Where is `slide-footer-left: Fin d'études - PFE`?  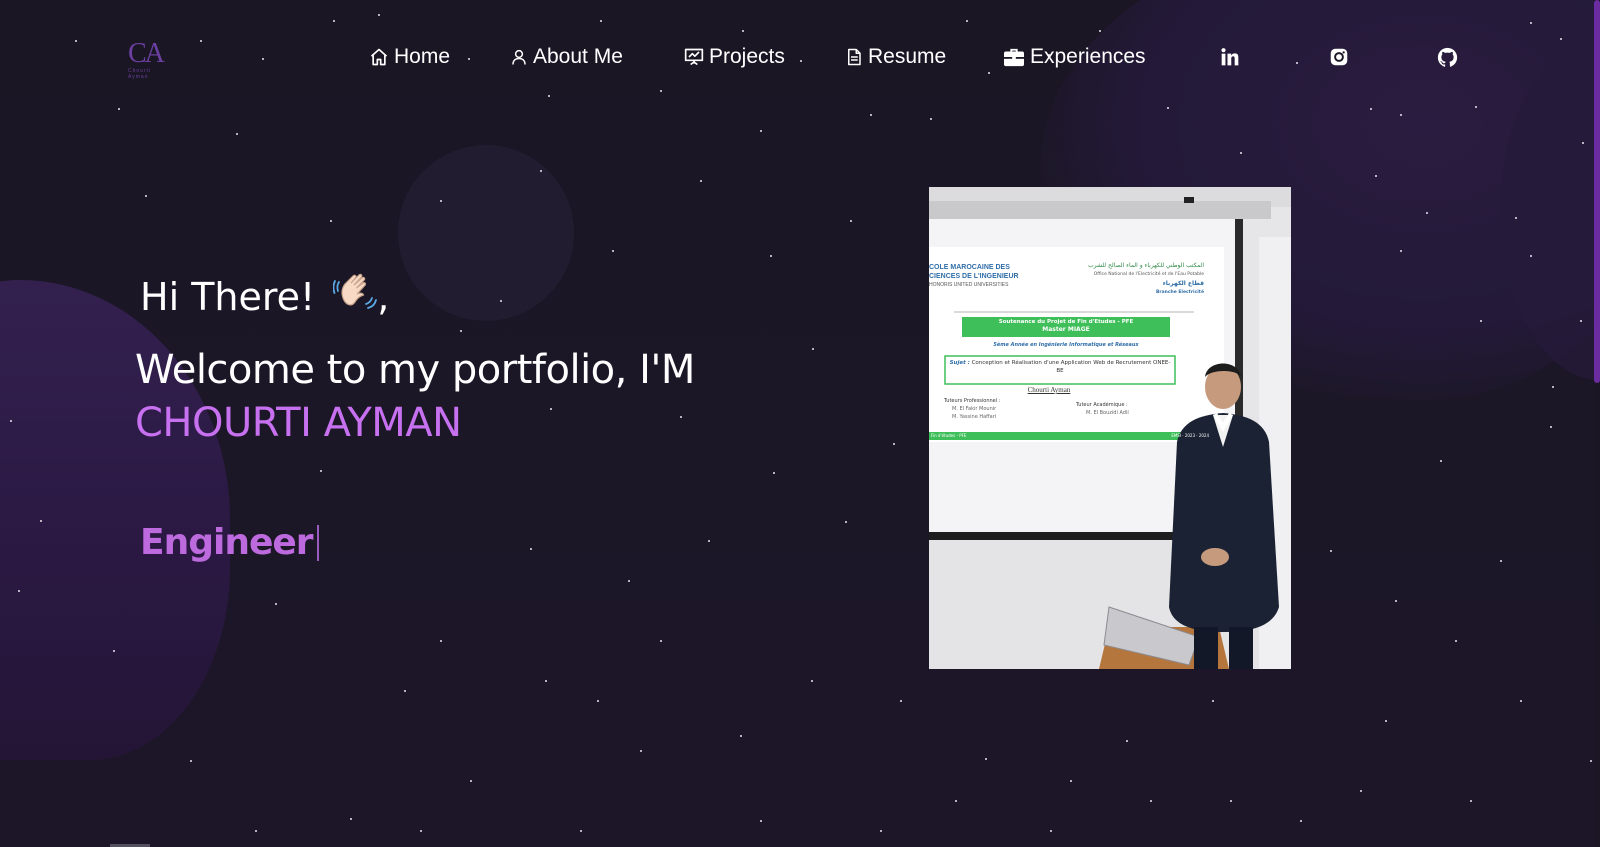 slide-footer-left: Fin d'études - PFE is located at coordinates (949, 435).